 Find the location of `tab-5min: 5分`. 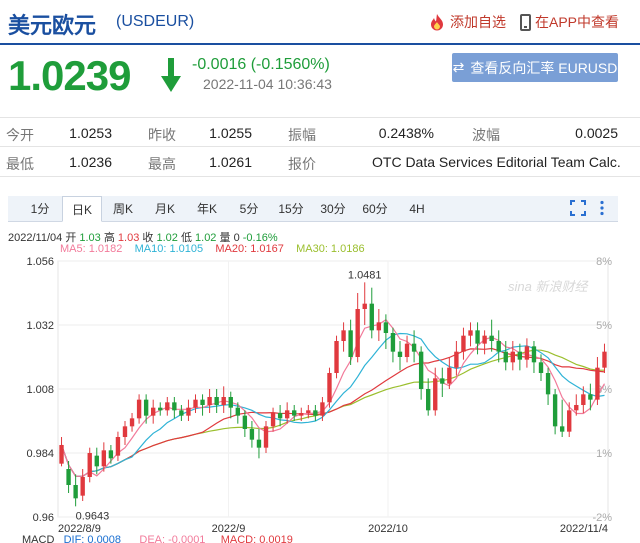

tab-5min: 5分 is located at coordinates (249, 209).